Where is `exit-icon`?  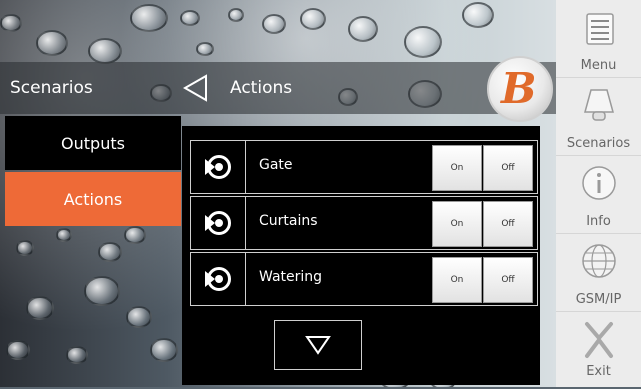 exit-icon is located at coordinates (599, 340).